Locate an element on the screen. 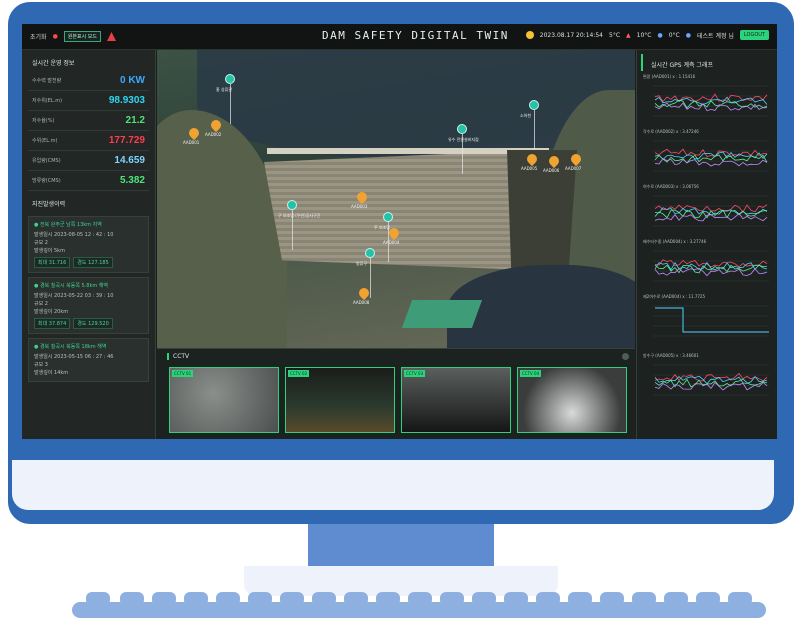 This screenshot has height=622, width=801. gps-graph: 배수터수중 (AAD004) x : 3.27746 is located at coordinates (707, 265).